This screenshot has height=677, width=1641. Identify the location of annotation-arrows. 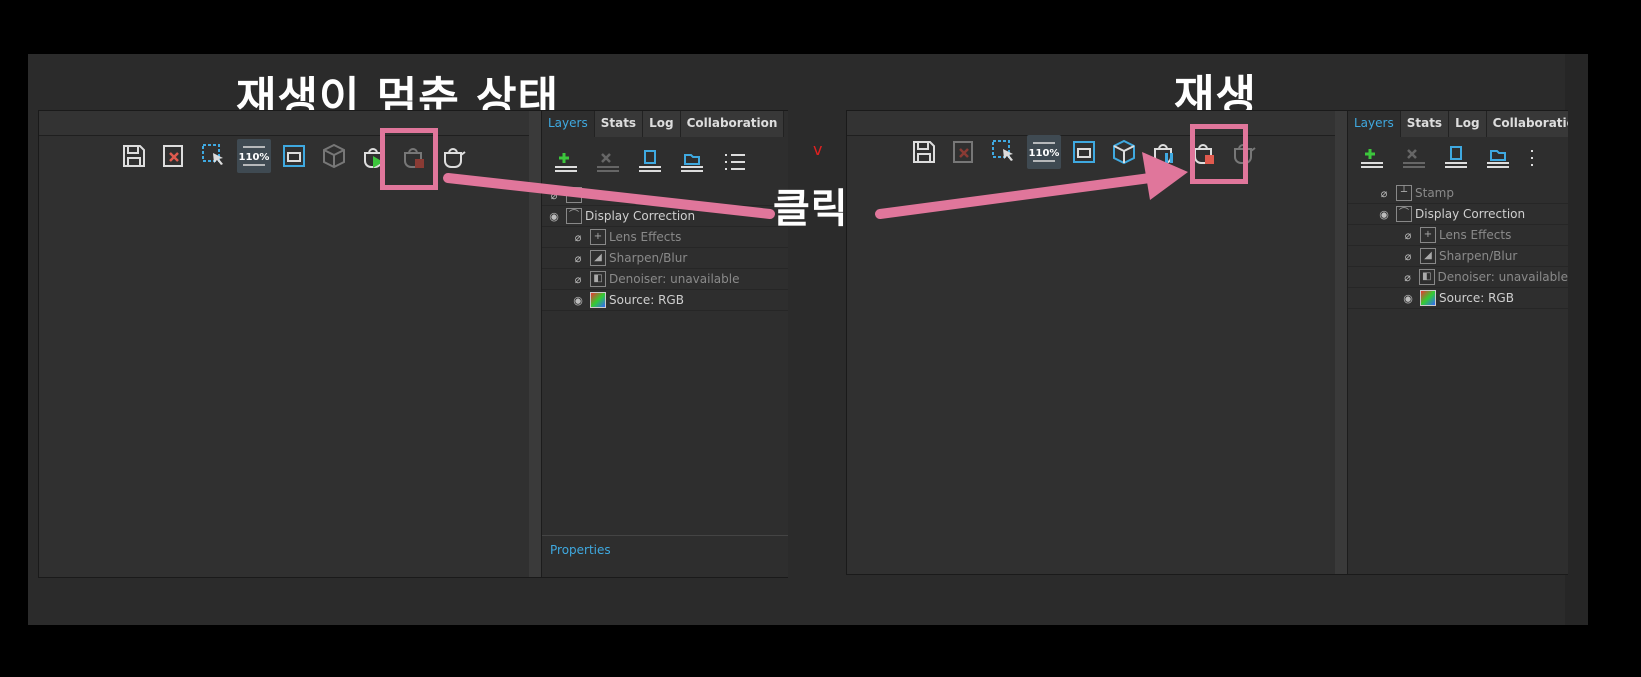
(815, 185).